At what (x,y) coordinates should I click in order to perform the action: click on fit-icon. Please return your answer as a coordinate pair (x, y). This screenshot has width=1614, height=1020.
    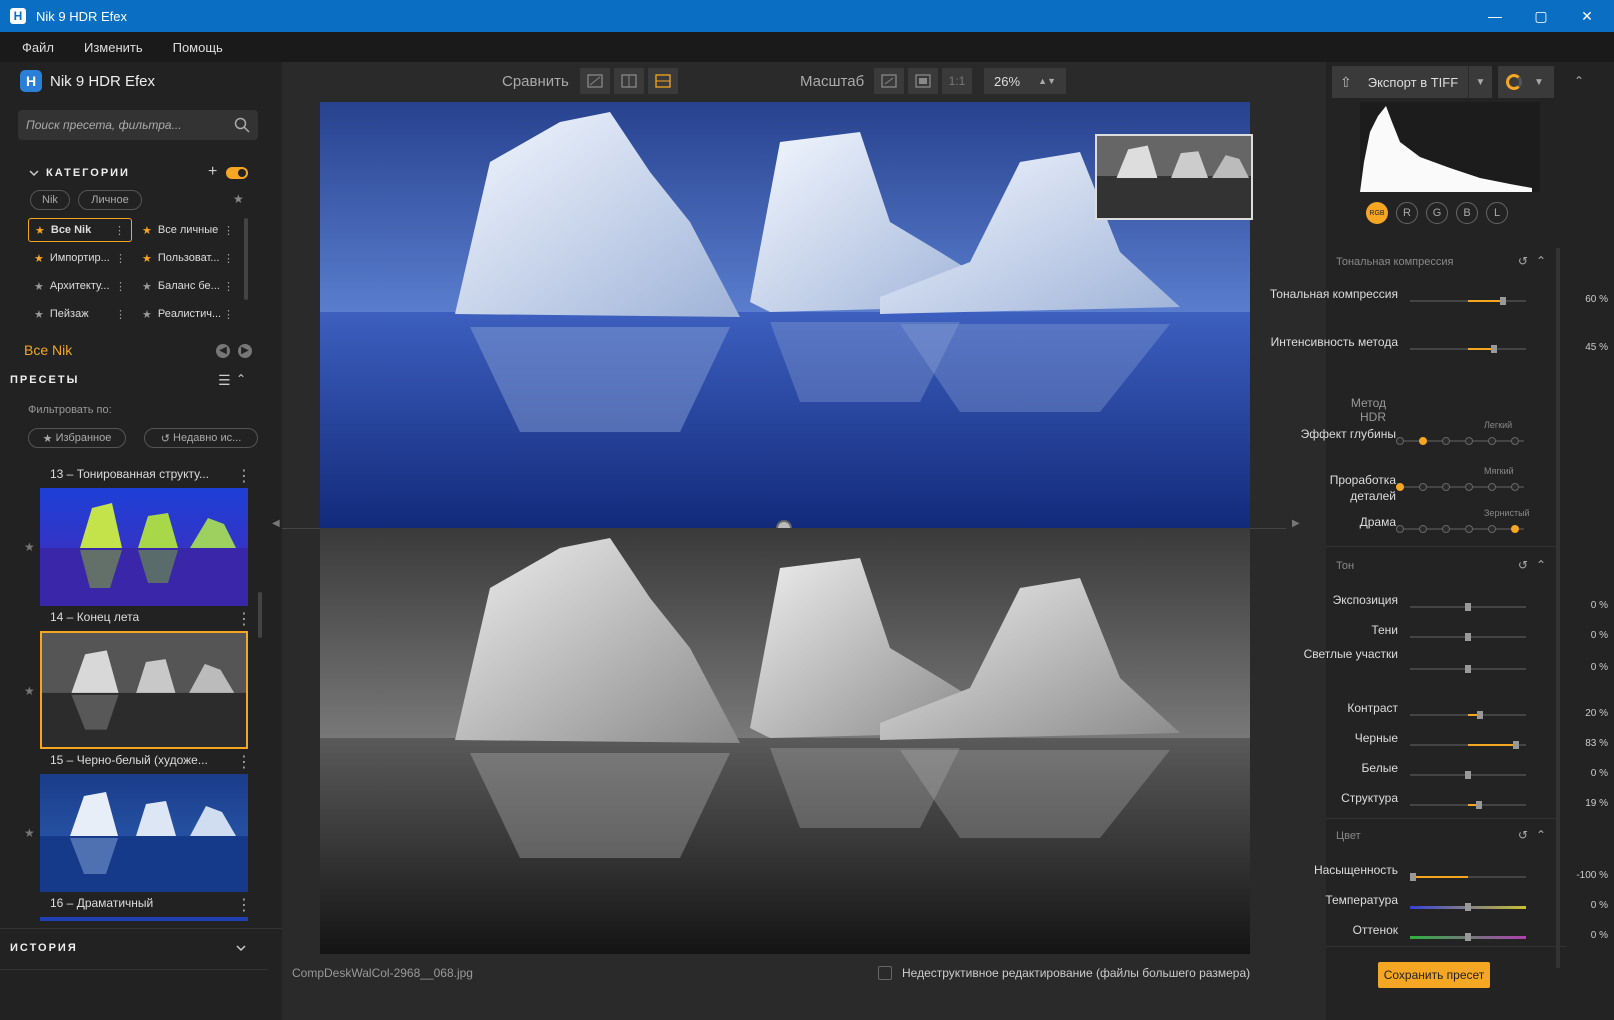
    Looking at the image, I should click on (889, 81).